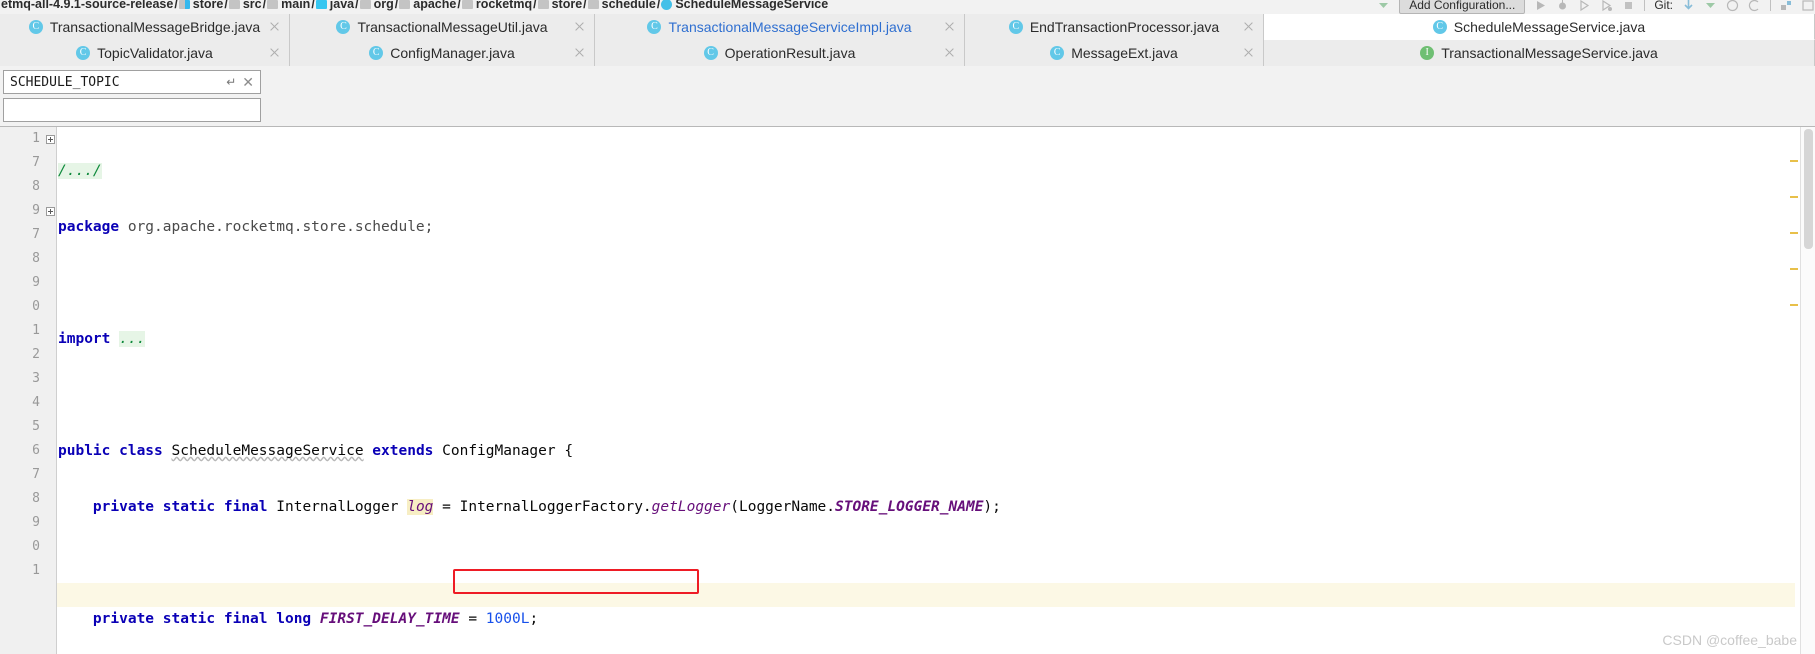  What do you see at coordinates (132, 82) in the screenshot?
I see `search-input: SCHEDULE_TOPIC ↵ ✕` at bounding box center [132, 82].